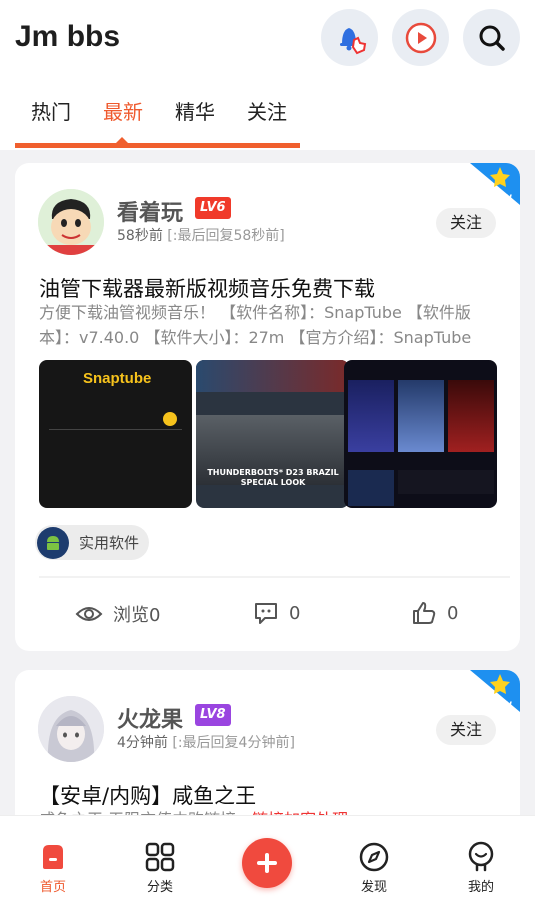  What do you see at coordinates (424, 613) in the screenshot?
I see `thumbs-up-icon` at bounding box center [424, 613].